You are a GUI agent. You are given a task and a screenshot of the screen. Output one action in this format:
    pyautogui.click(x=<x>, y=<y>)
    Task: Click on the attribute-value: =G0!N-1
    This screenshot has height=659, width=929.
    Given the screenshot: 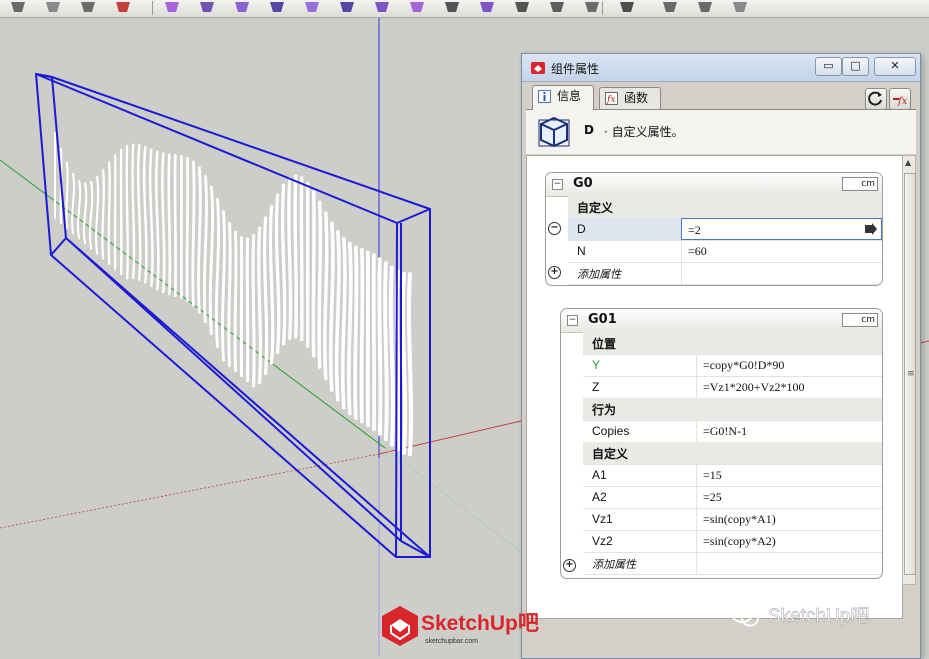 What is the action you would take?
    pyautogui.click(x=789, y=431)
    